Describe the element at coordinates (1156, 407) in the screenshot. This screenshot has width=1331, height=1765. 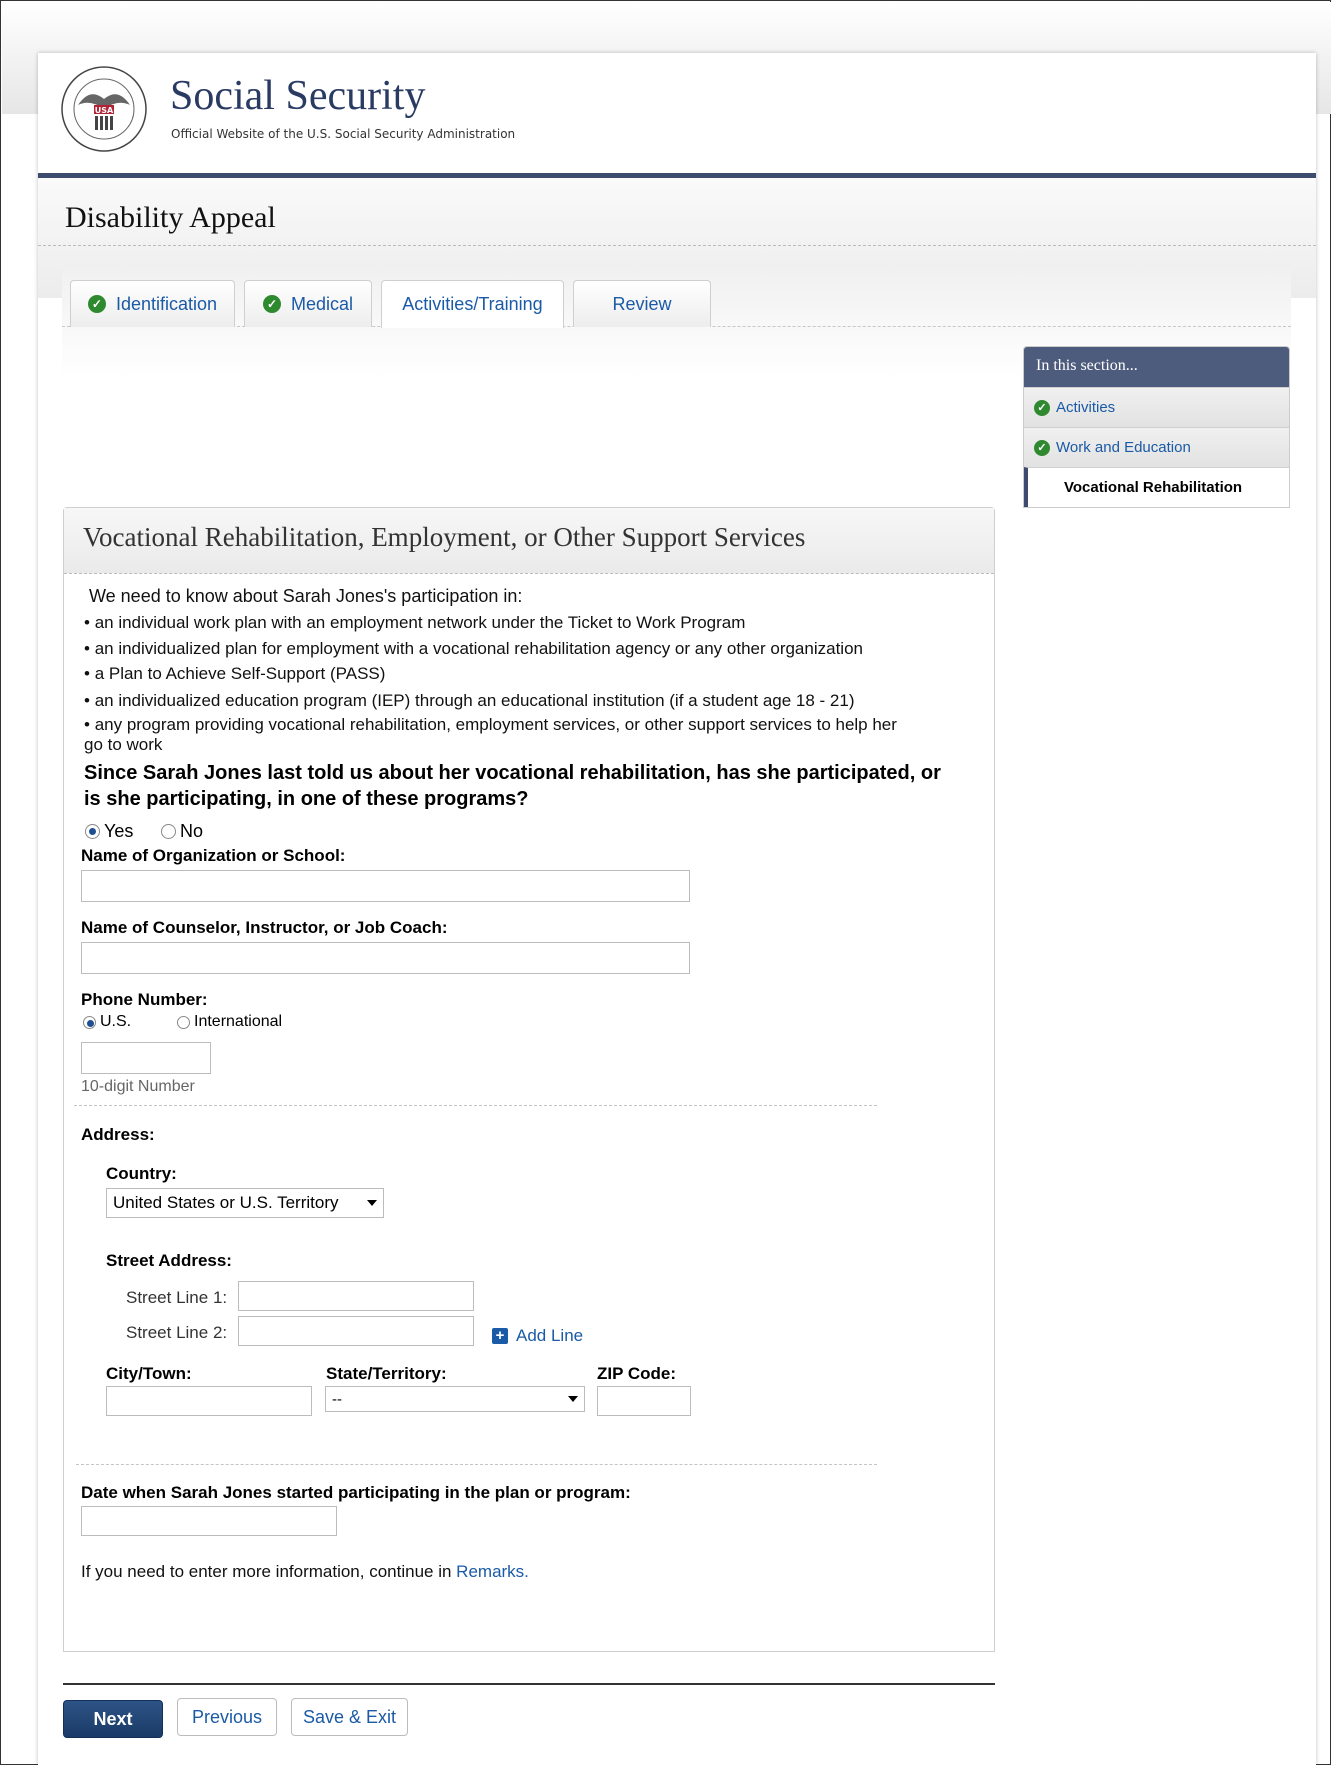
I see `sidebar-item-activities: ✓ Activities` at that location.